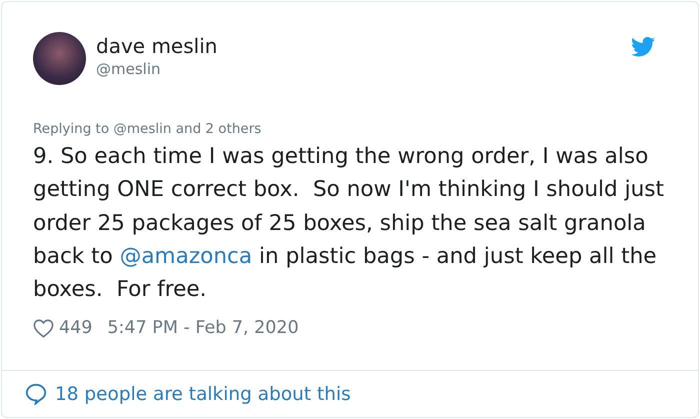 The height and width of the screenshot is (419, 700). I want to click on author-handle: @meslin, so click(157, 69).